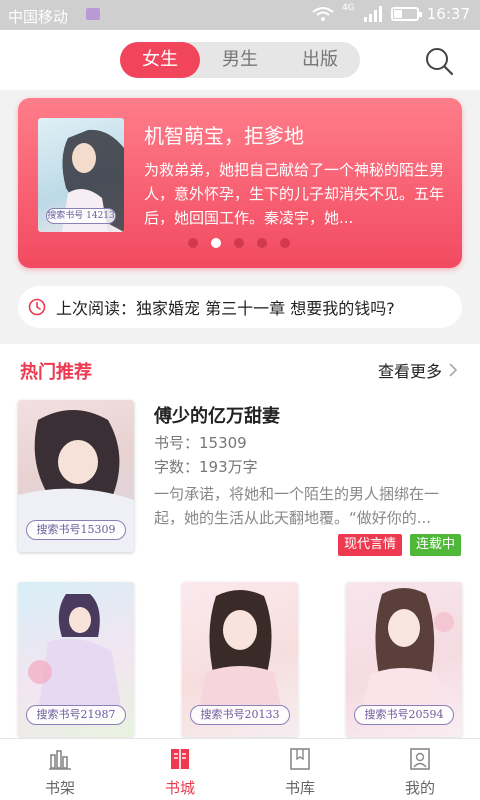 The width and height of the screenshot is (480, 800). What do you see at coordinates (206, 467) in the screenshot?
I see `featured-word-count: 字数：193万字` at bounding box center [206, 467].